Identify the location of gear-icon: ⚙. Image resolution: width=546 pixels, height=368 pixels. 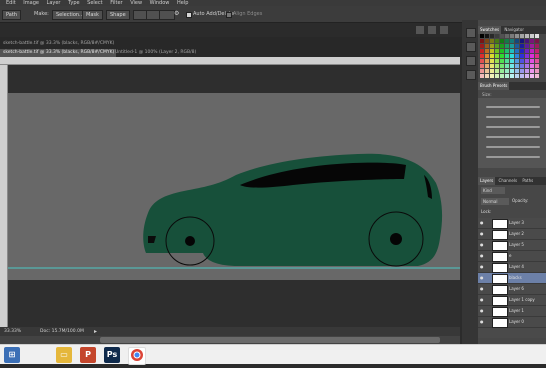
(176, 14).